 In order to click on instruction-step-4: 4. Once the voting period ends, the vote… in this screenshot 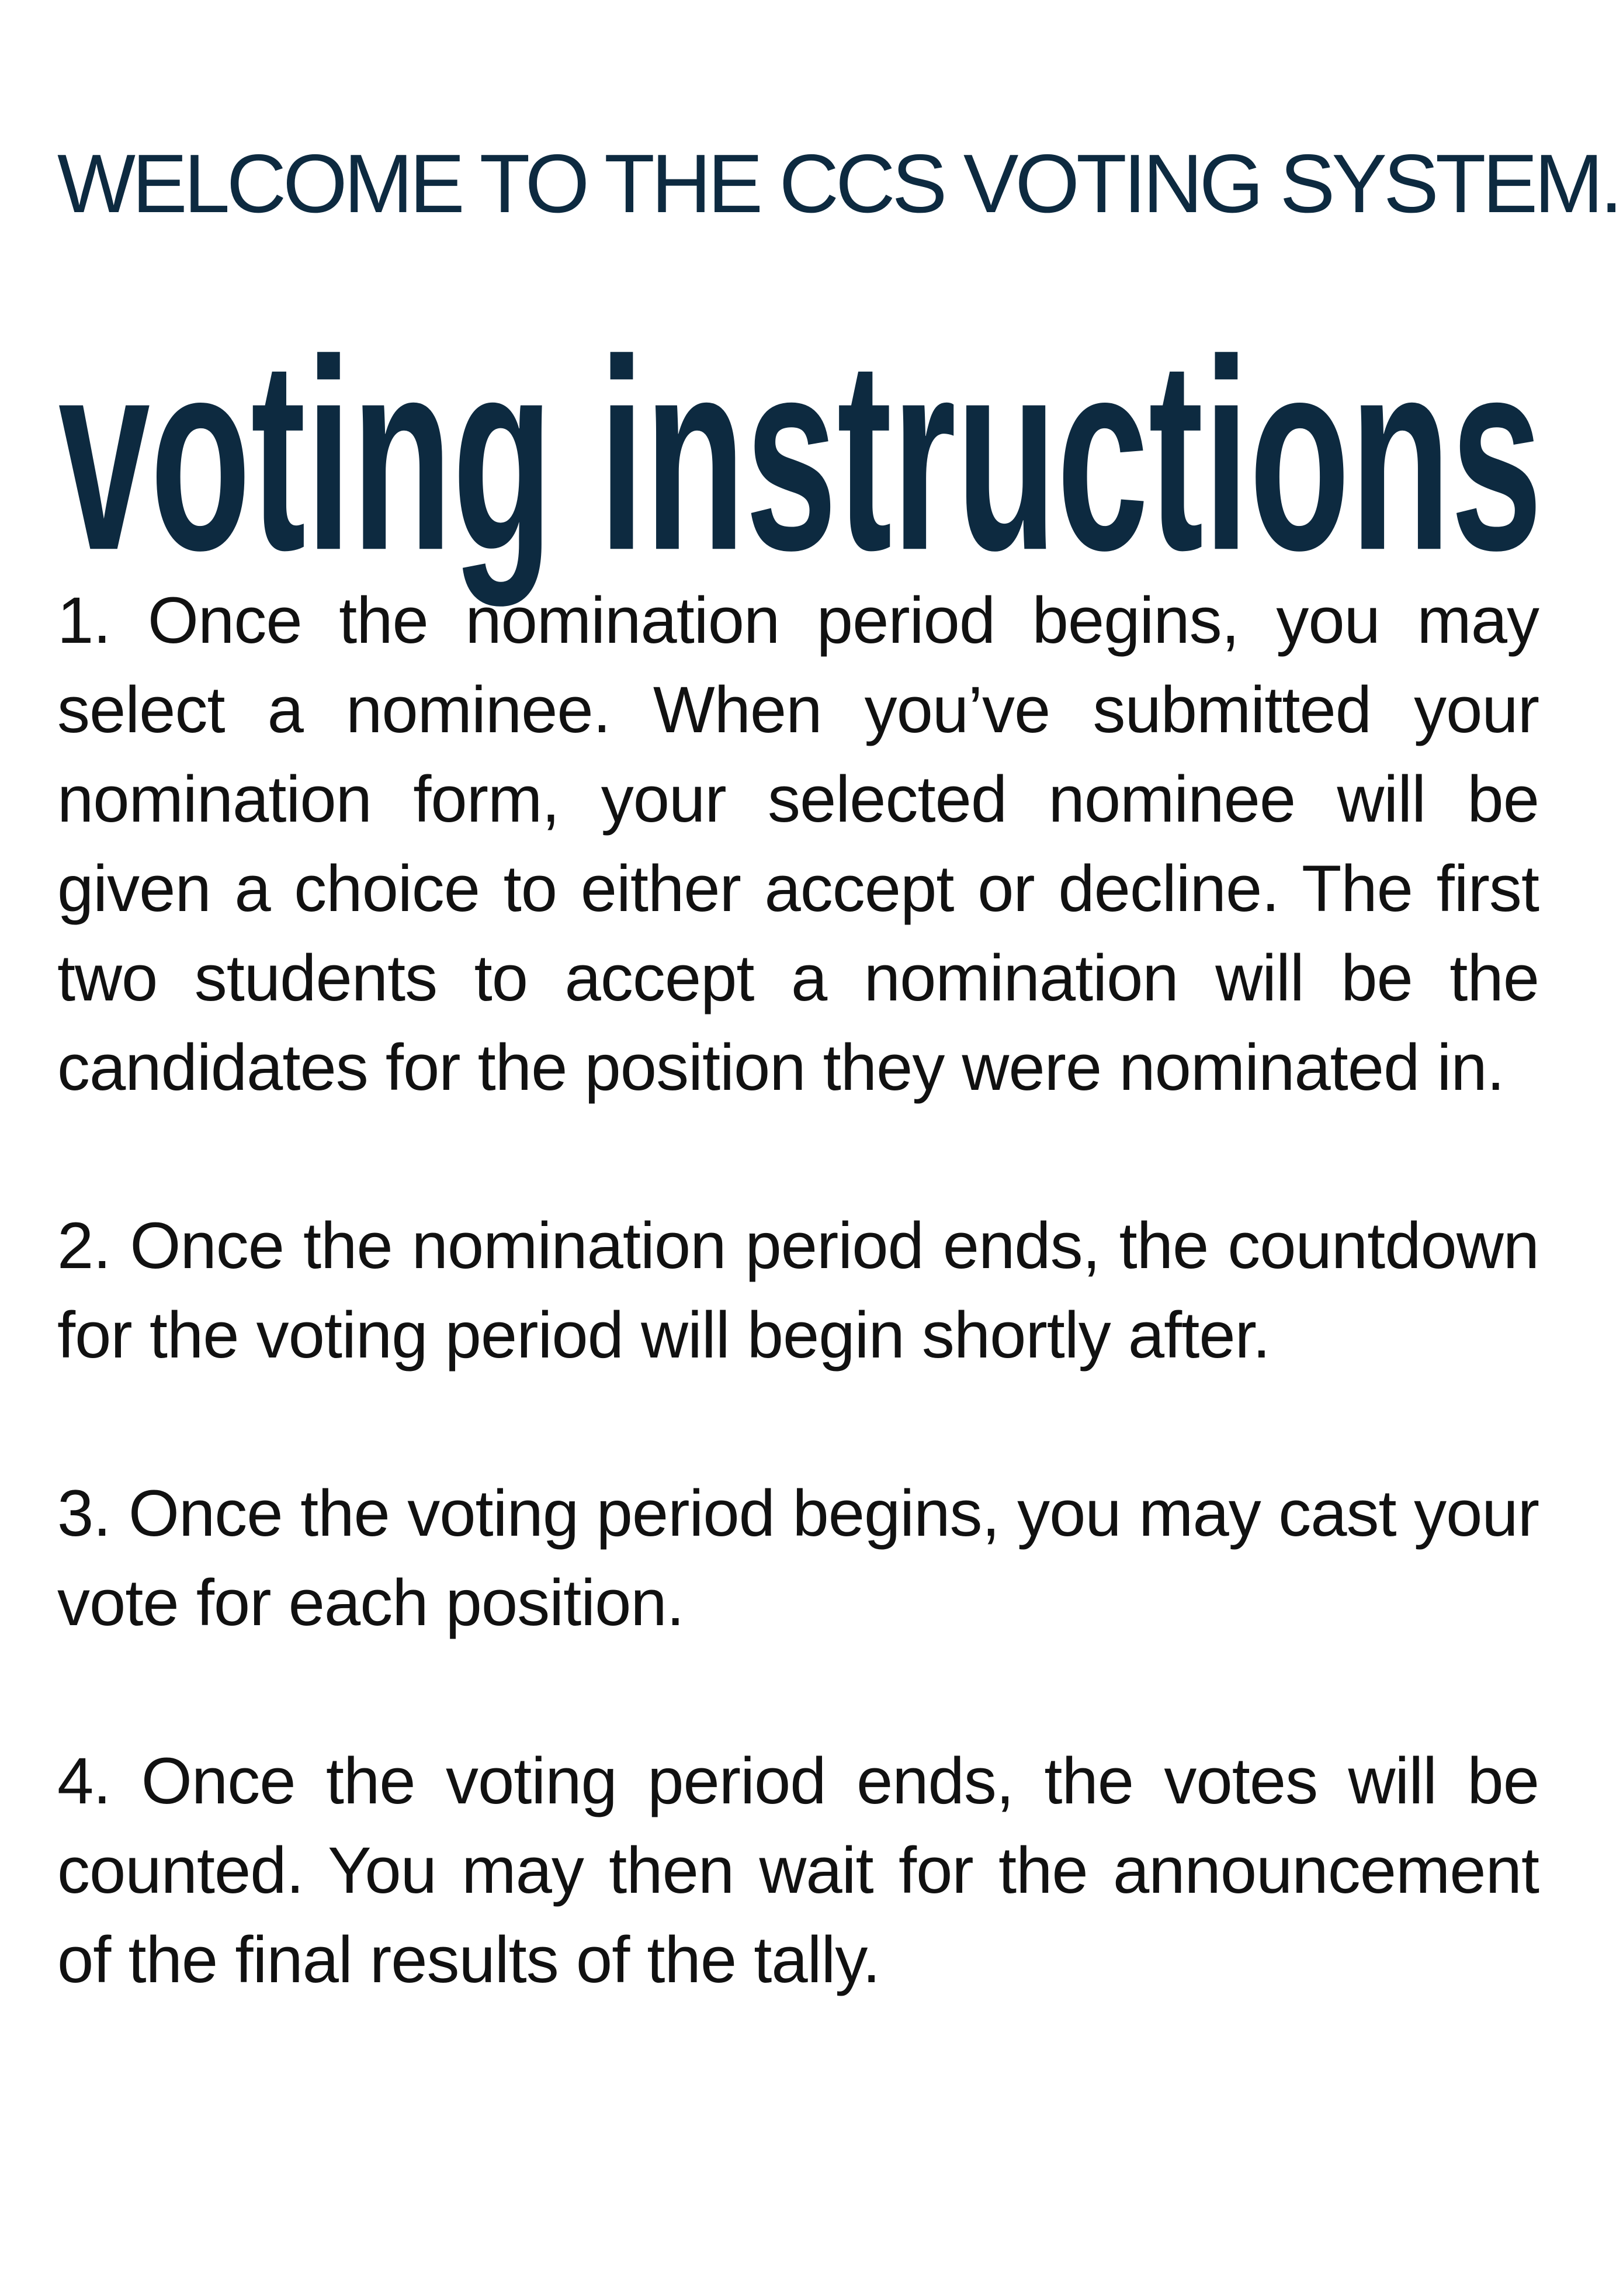, I will do `click(798, 1870)`.